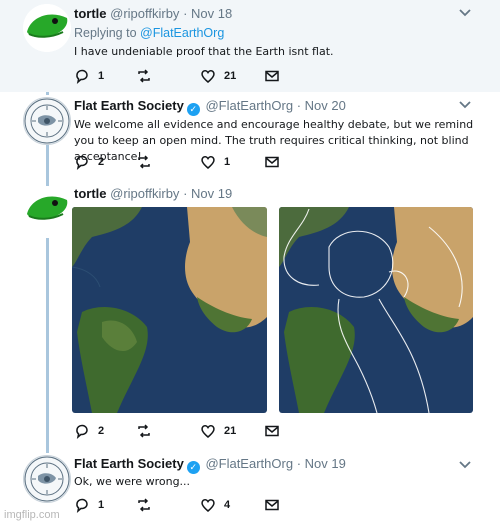 The width and height of the screenshot is (500, 525). I want to click on like-count: 1, so click(227, 162).